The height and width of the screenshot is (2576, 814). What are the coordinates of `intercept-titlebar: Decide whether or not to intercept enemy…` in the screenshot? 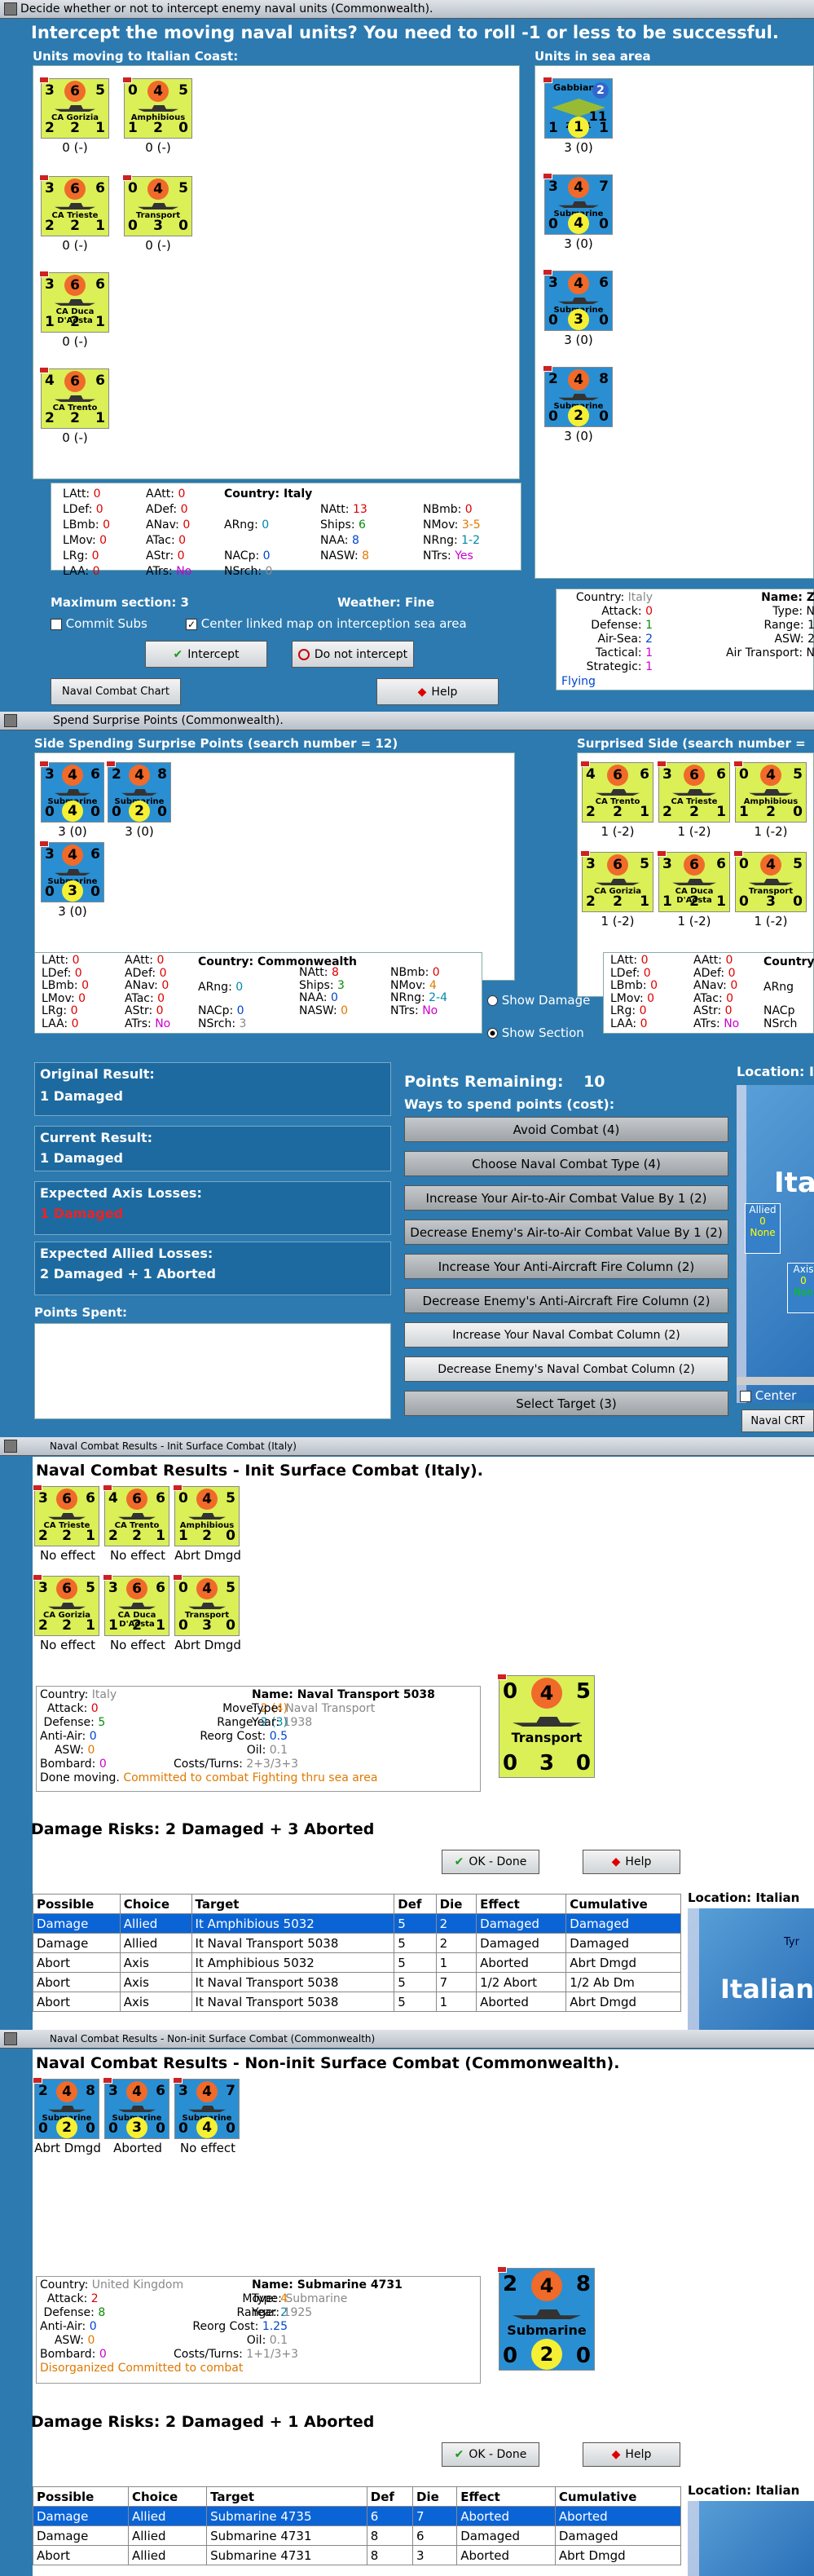 It's located at (407, 9).